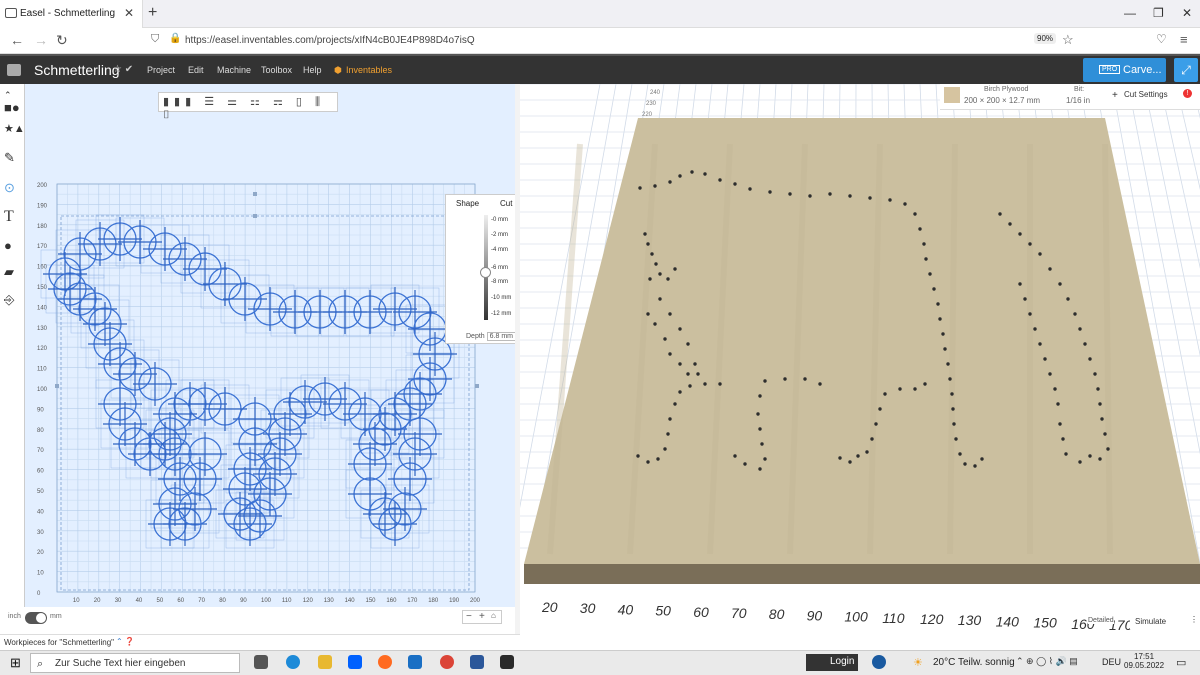  What do you see at coordinates (469, 616) in the screenshot?
I see `zoom-out-button: −` at bounding box center [469, 616].